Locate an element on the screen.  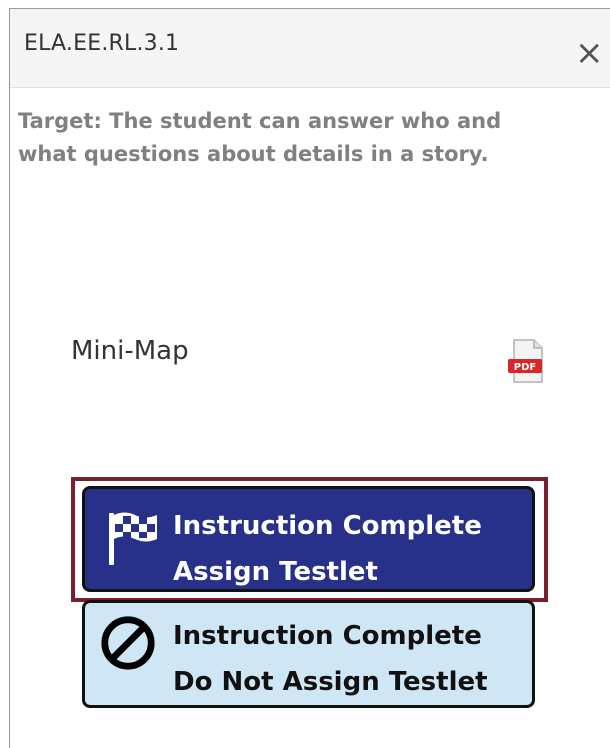
dialog-title: ELA.EE.RL.3.1 is located at coordinates (102, 43).